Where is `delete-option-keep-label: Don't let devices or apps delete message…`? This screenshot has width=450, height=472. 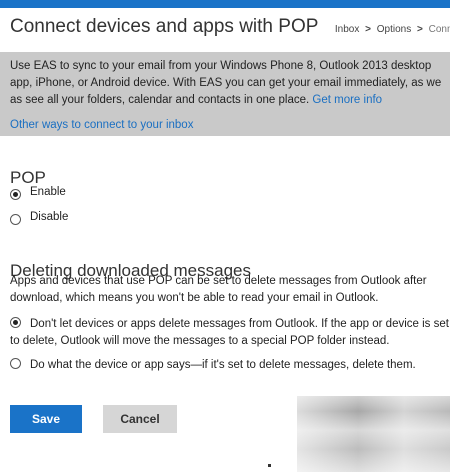
delete-option-keep-label: Don't let devices or apps delete message… is located at coordinates (229, 332).